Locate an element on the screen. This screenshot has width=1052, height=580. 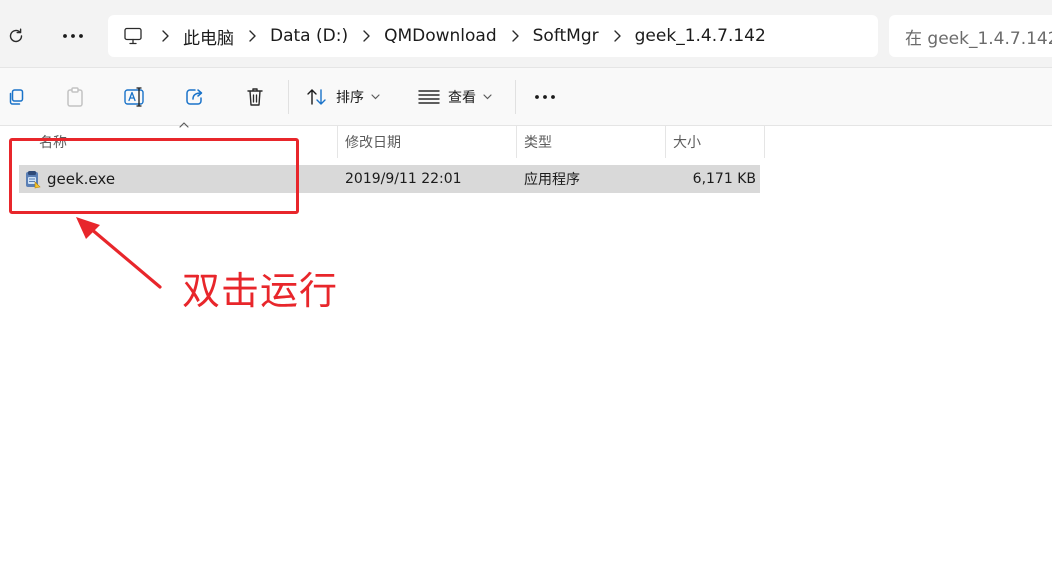
sort-ascending-icon is located at coordinates (184, 125).